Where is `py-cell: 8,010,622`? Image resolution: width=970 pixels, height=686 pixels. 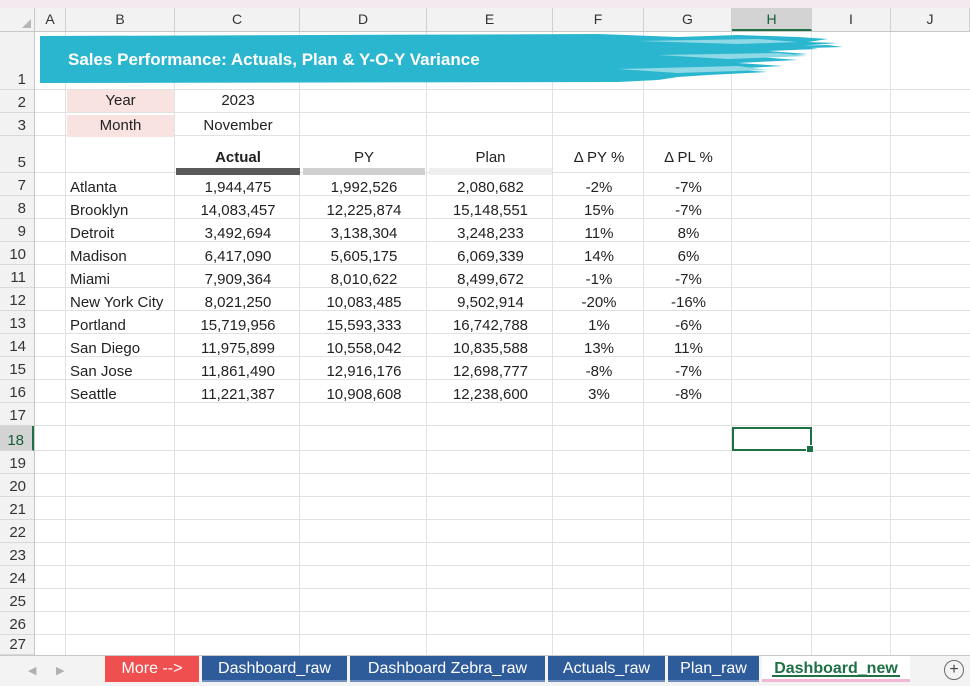 py-cell: 8,010,622 is located at coordinates (364, 280).